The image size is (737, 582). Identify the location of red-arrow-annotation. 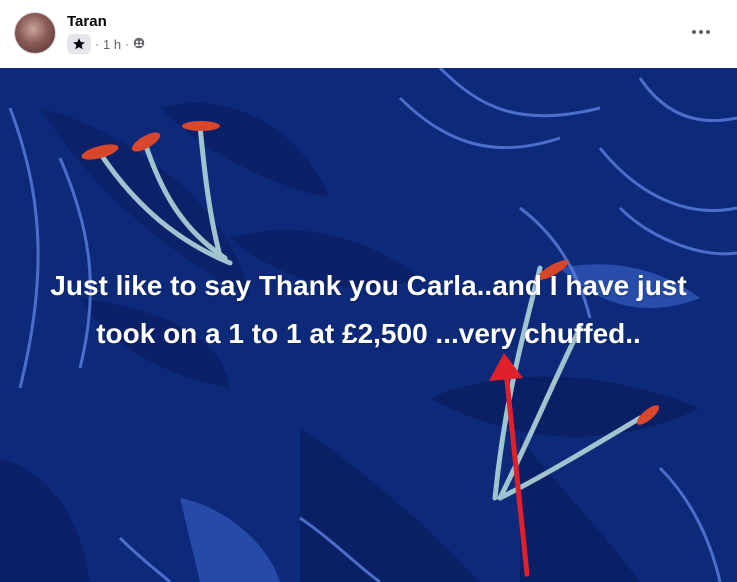
(509, 465).